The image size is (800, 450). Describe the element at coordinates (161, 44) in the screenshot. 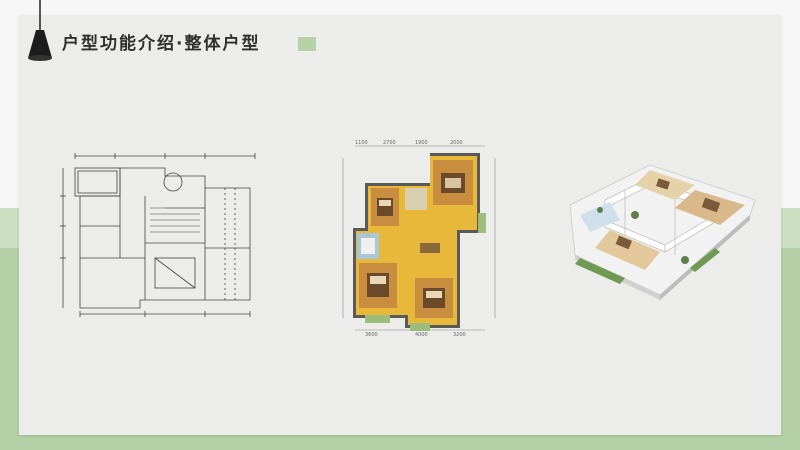

I see `page-title: 户型功能介绍·整体户型` at that location.